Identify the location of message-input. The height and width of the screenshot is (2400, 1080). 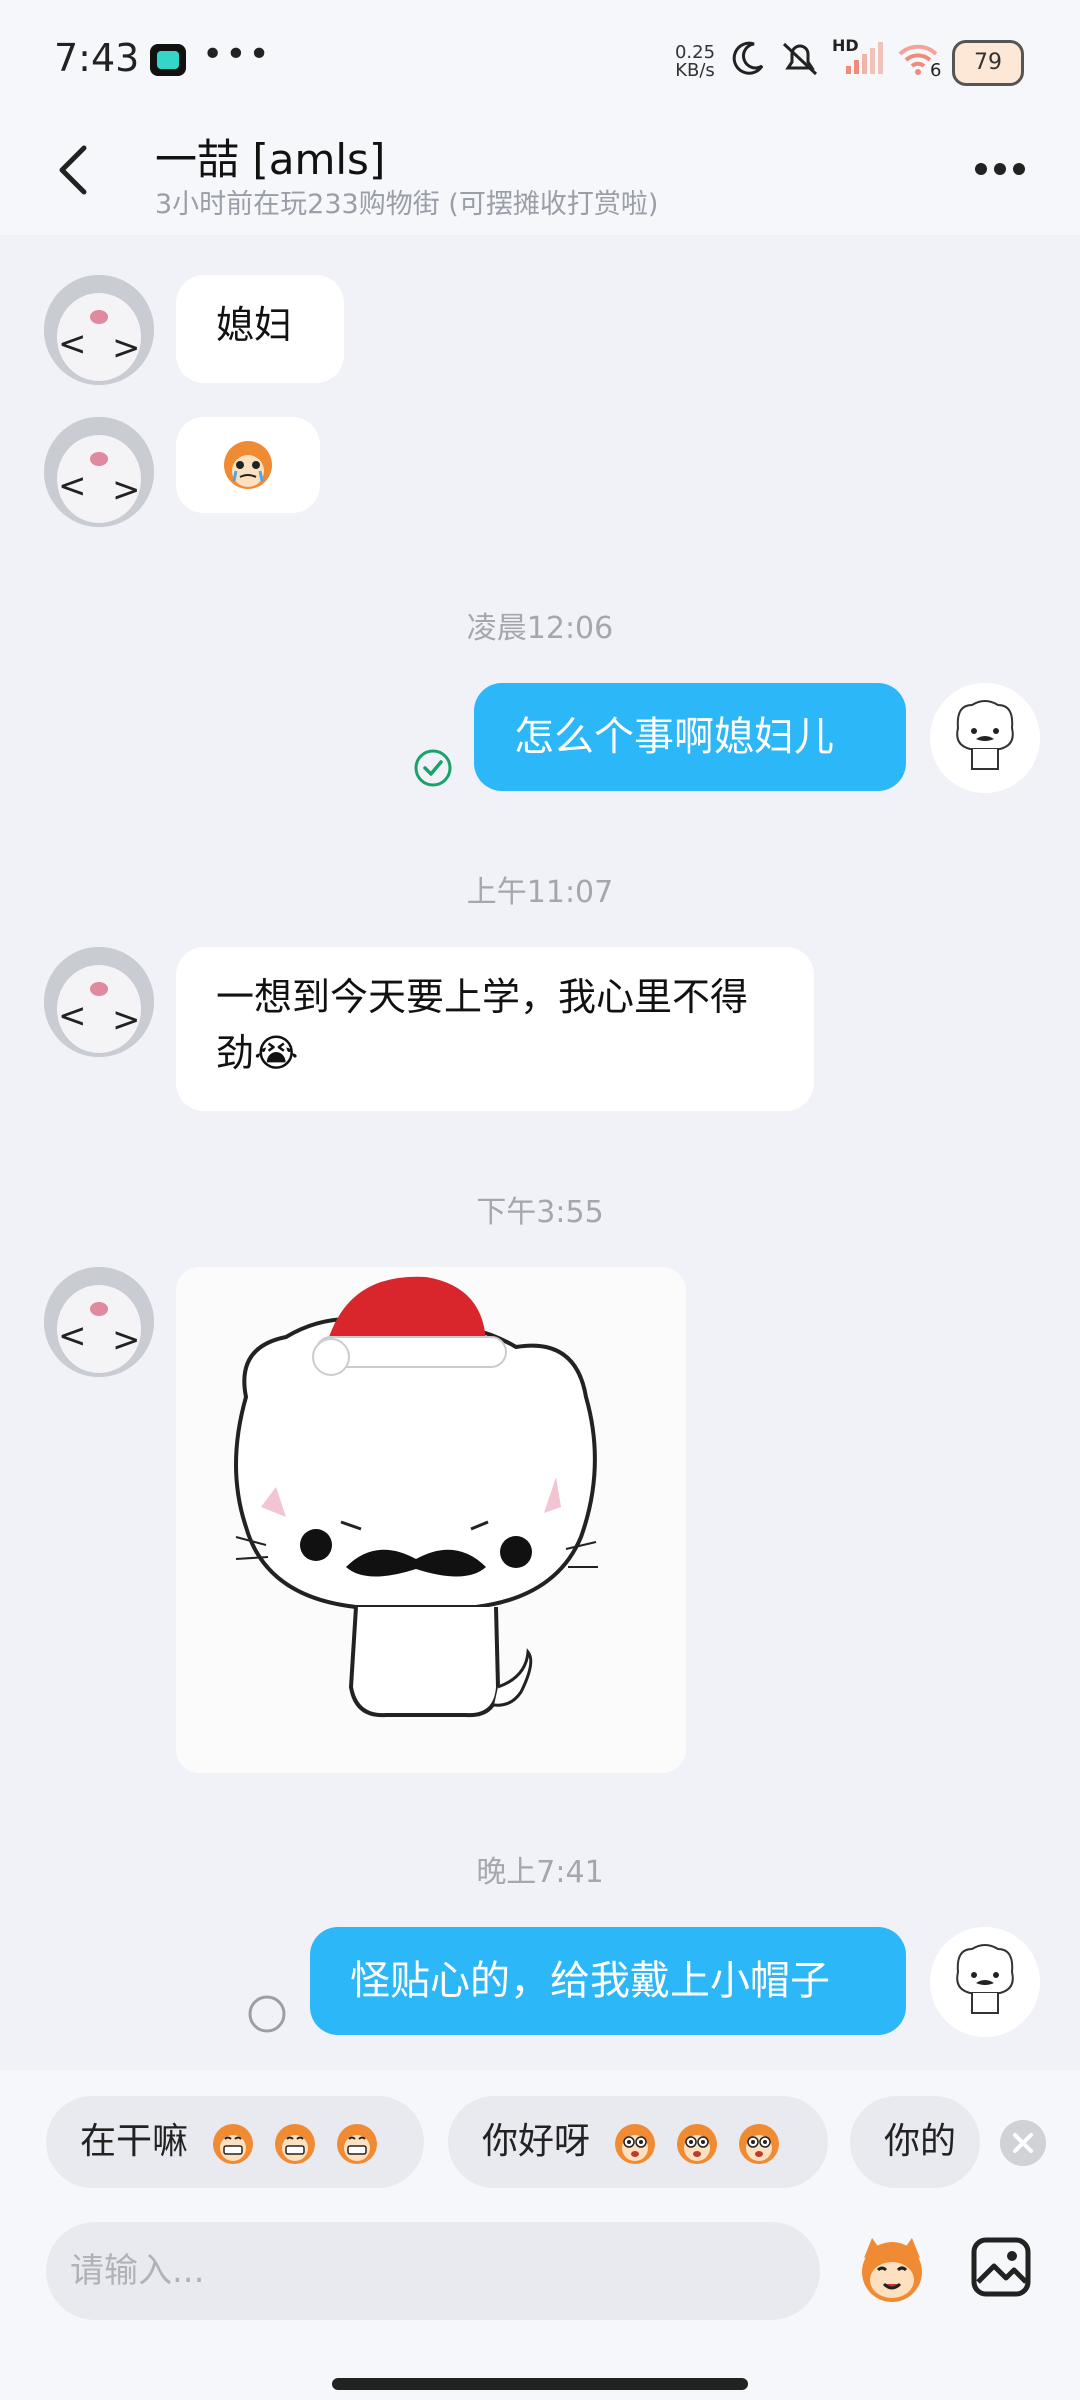
(433, 2271).